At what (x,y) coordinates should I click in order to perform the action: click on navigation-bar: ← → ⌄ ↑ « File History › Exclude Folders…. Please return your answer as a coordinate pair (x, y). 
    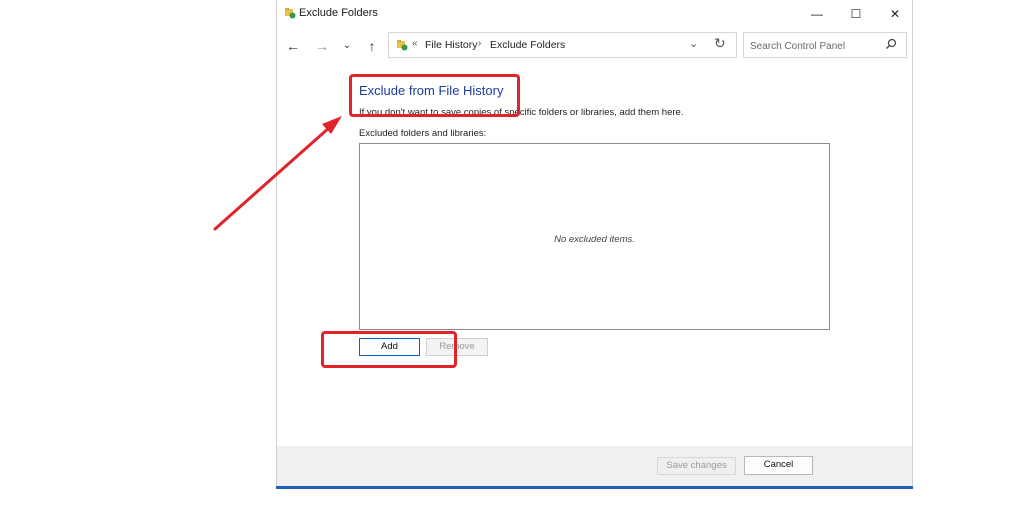
    Looking at the image, I should click on (594, 46).